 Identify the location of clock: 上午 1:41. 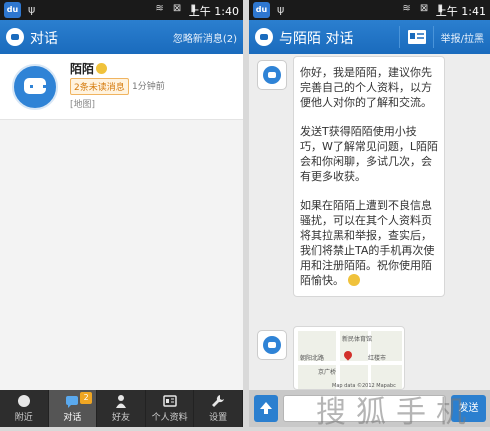
(460, 11).